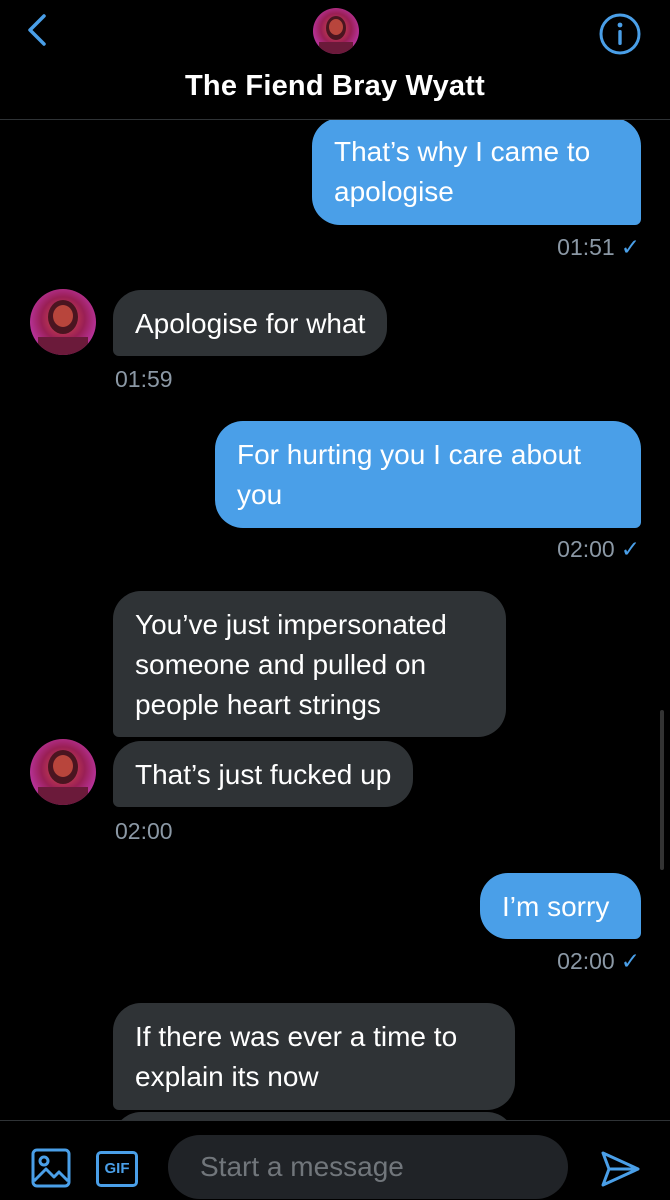  What do you see at coordinates (38, 30) in the screenshot?
I see `chevron-left-icon` at bounding box center [38, 30].